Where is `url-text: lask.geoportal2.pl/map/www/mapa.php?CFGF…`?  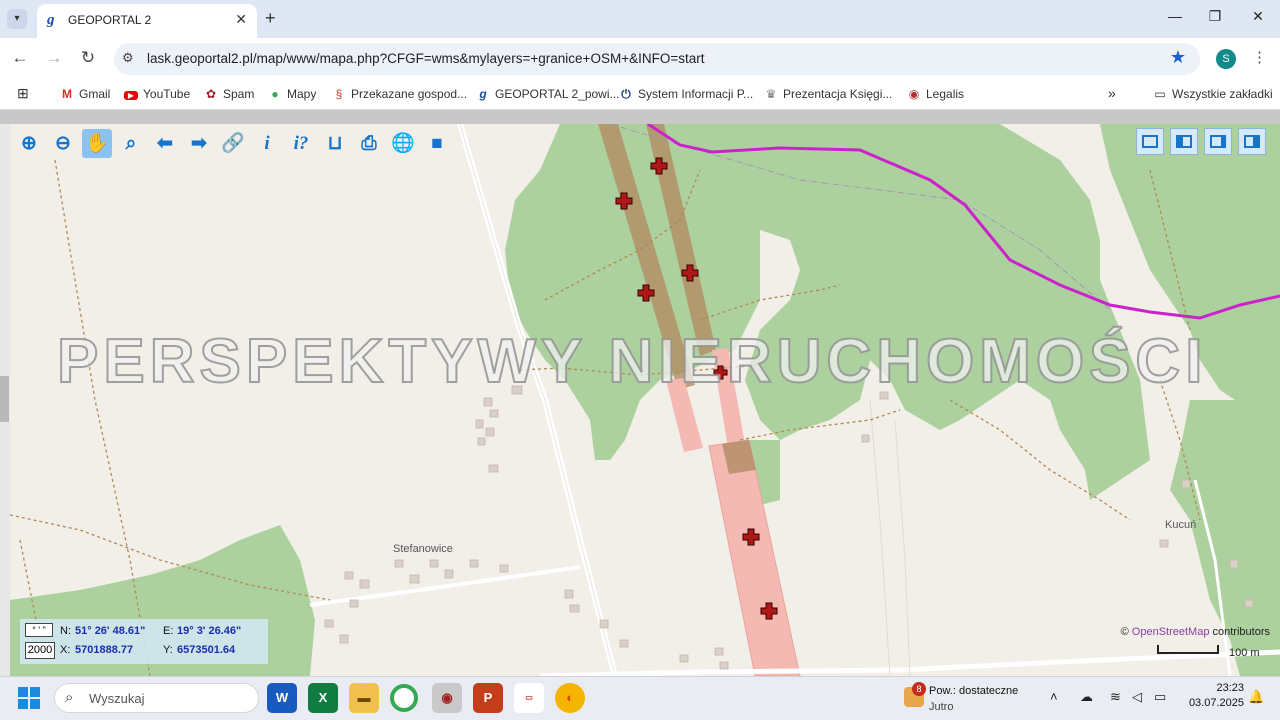 url-text: lask.geoportal2.pl/map/www/mapa.php?CFGF… is located at coordinates (426, 58).